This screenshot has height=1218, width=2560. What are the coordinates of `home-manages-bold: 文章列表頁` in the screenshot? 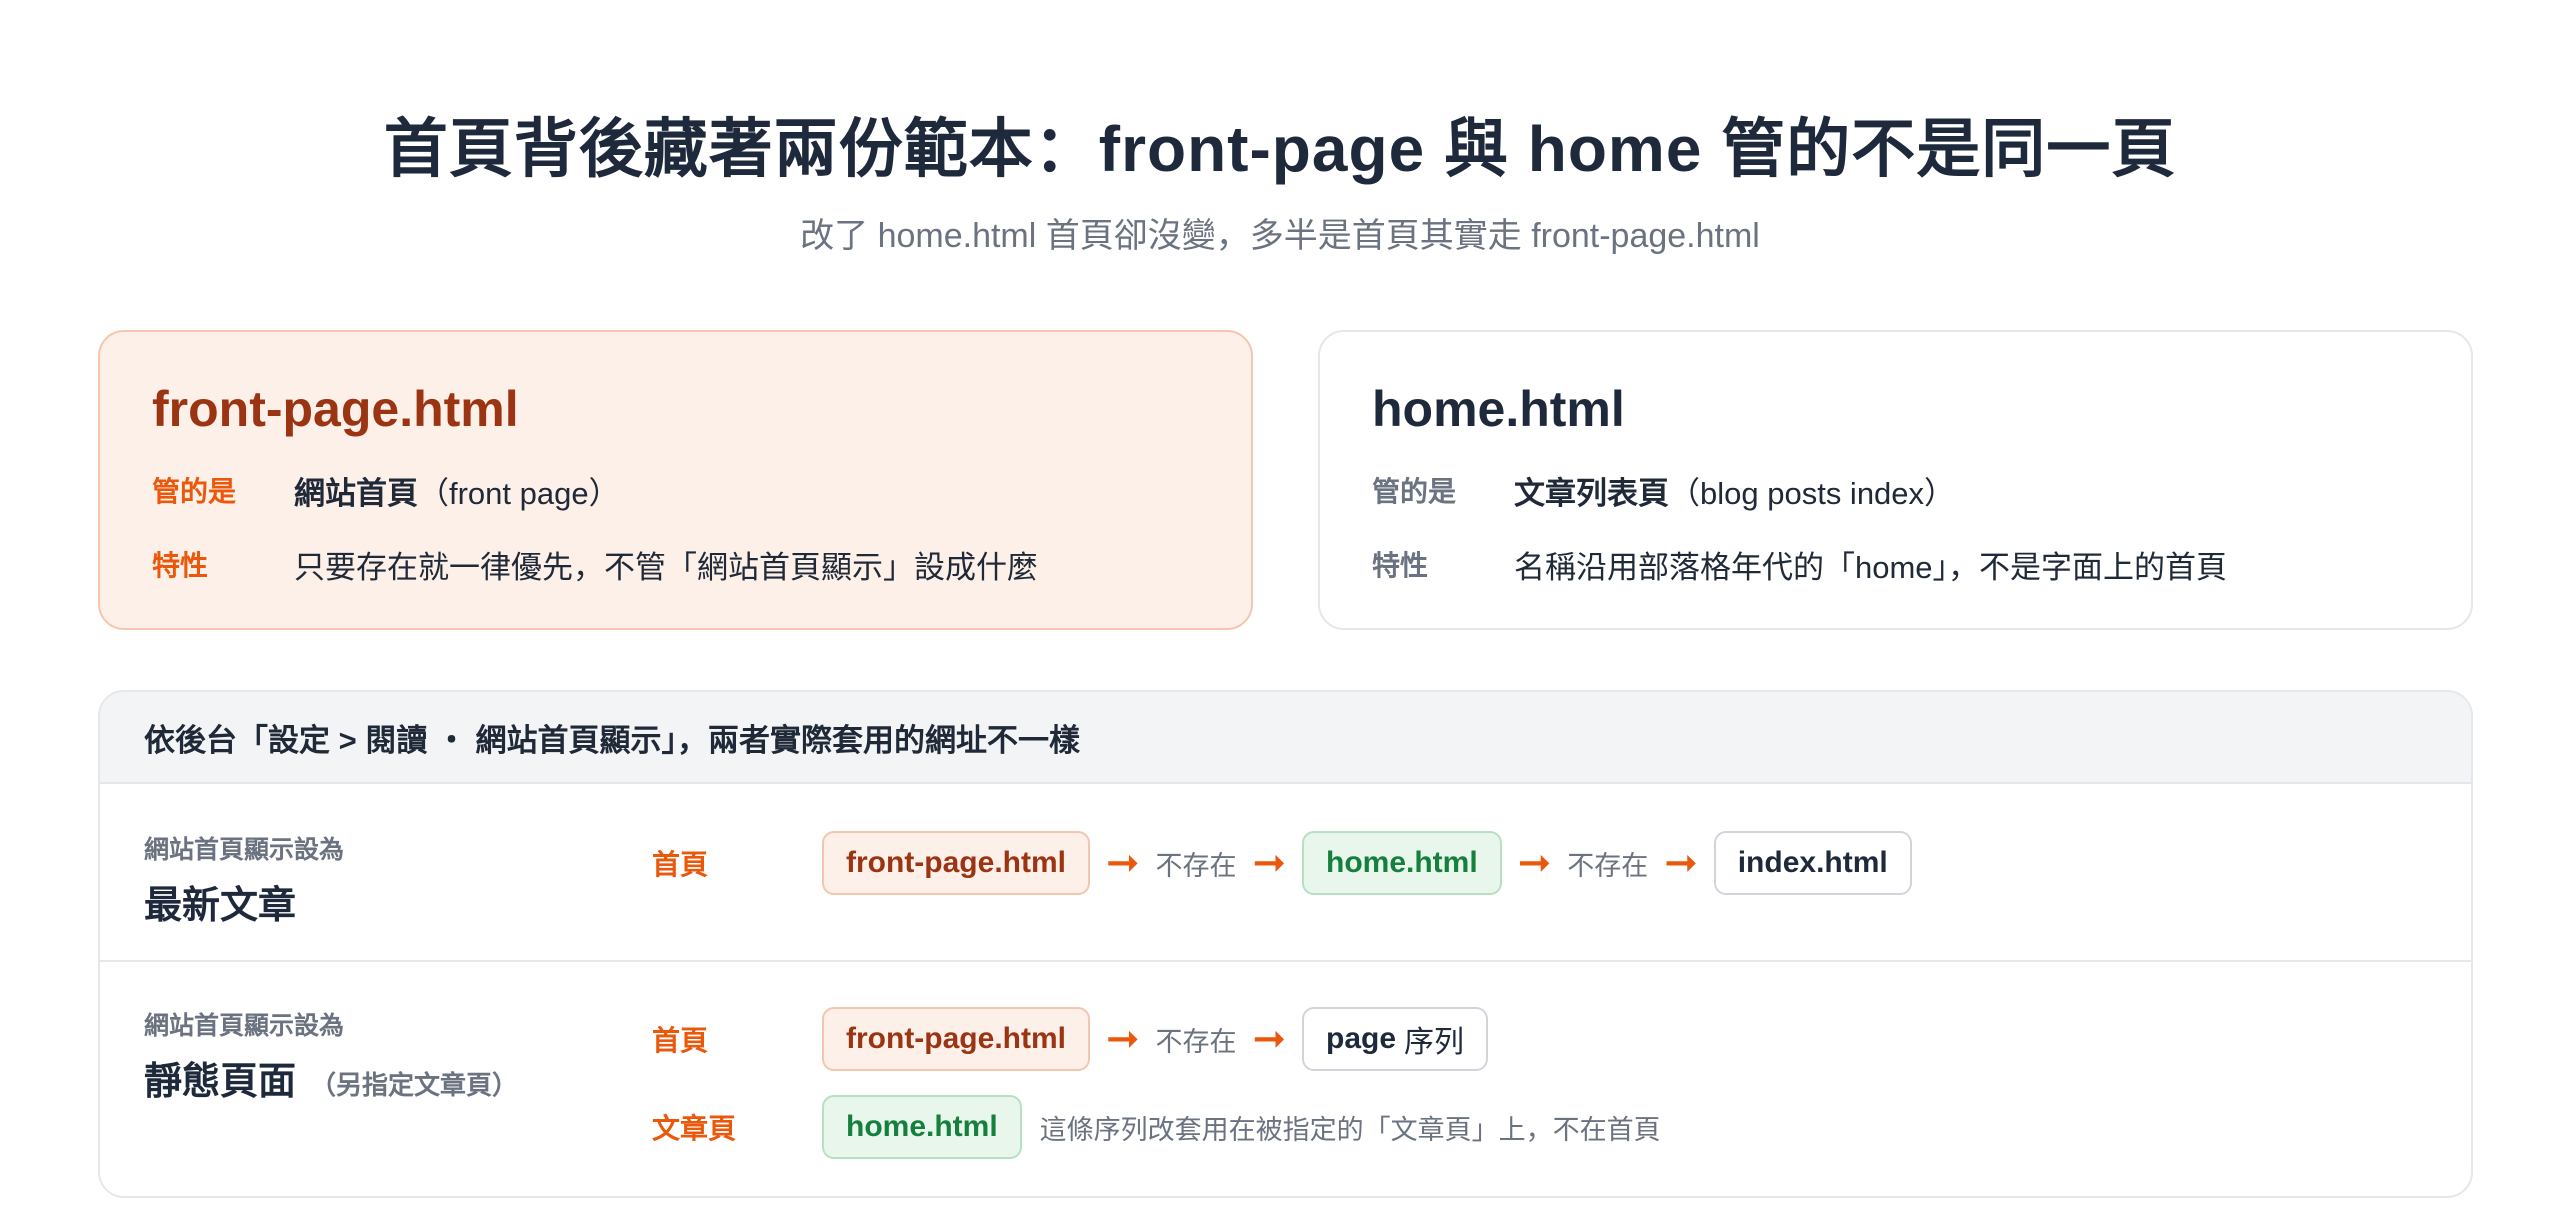 It's located at (1591, 493).